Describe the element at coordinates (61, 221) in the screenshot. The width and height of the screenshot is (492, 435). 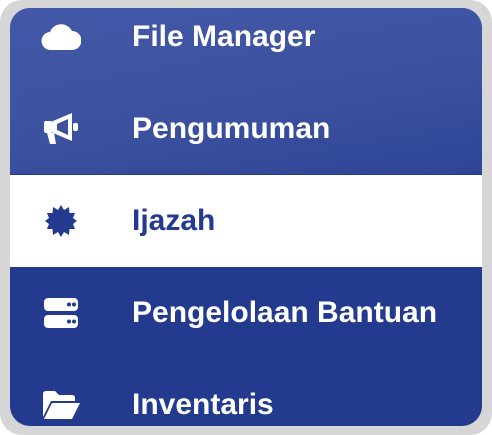
I see `certificate-icon` at that location.